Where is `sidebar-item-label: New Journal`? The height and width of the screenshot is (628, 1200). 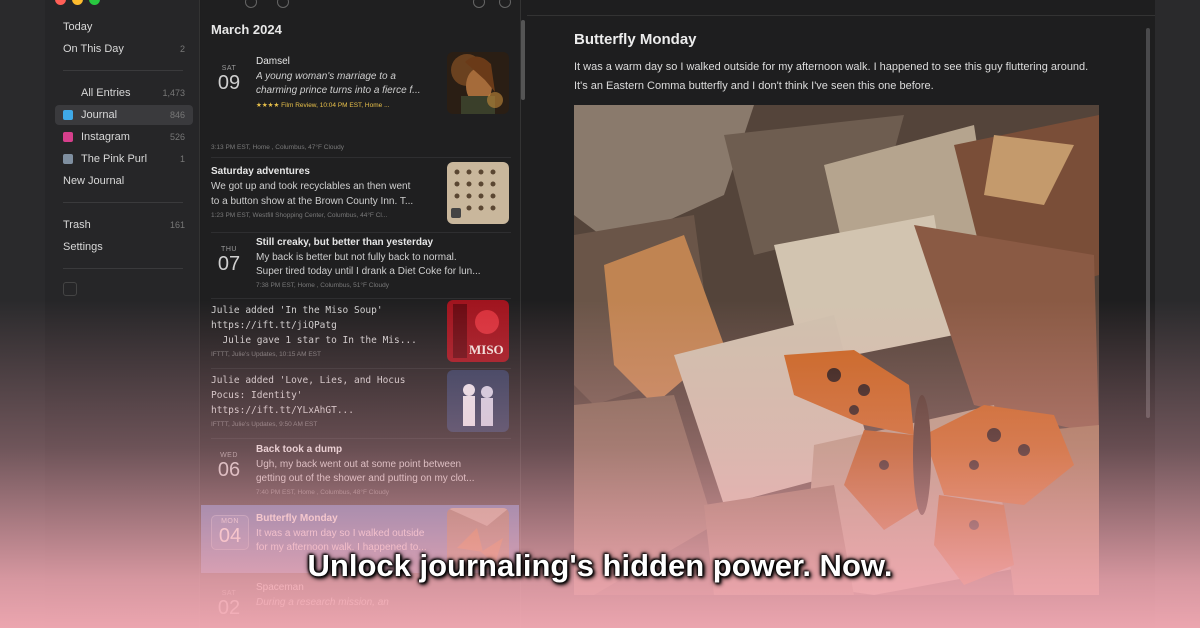 sidebar-item-label: New Journal is located at coordinates (94, 181).